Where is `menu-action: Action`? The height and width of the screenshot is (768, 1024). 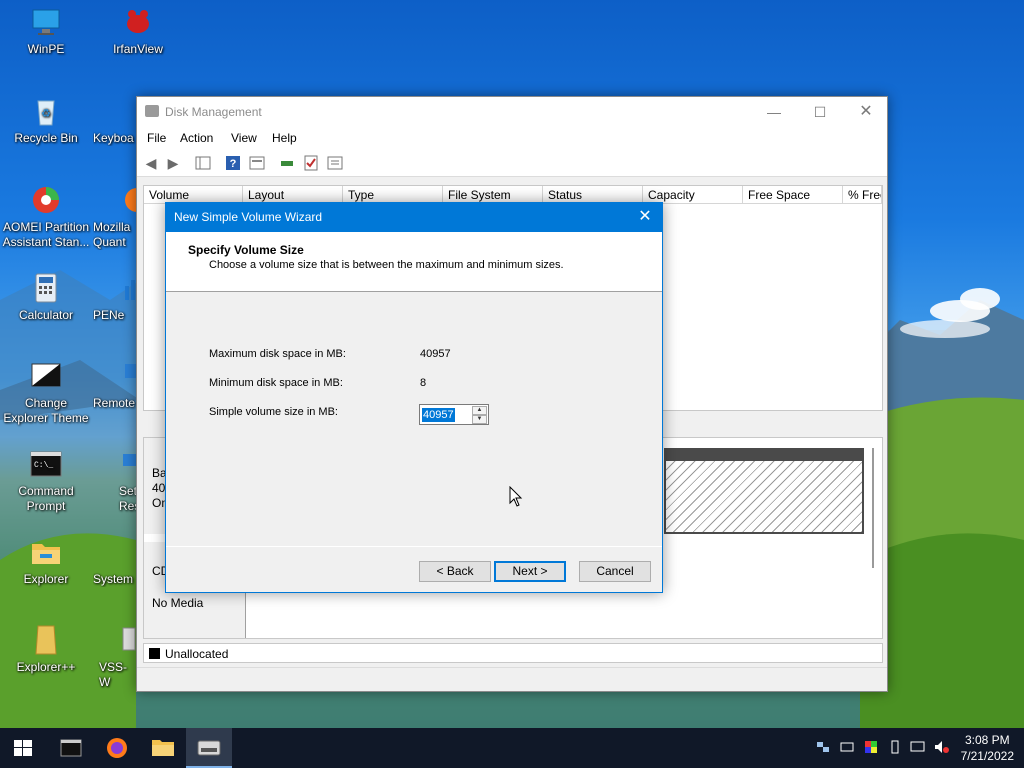
menu-action: Action is located at coordinates (196, 138).